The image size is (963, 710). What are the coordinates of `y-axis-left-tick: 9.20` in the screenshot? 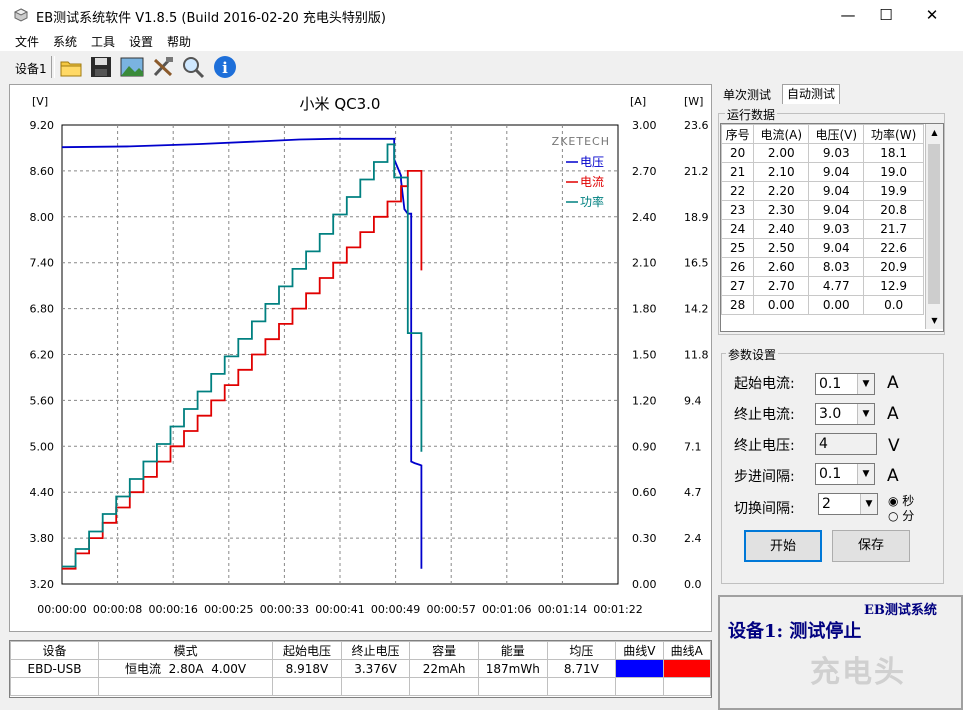 It's located at (42, 125).